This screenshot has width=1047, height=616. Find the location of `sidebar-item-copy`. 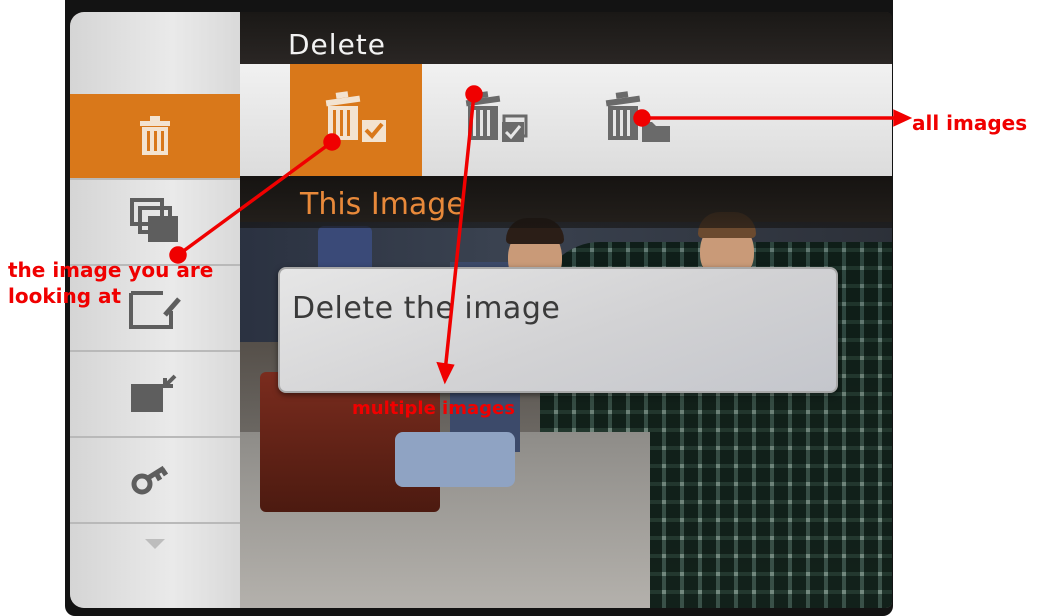

sidebar-item-copy is located at coordinates (155, 222).